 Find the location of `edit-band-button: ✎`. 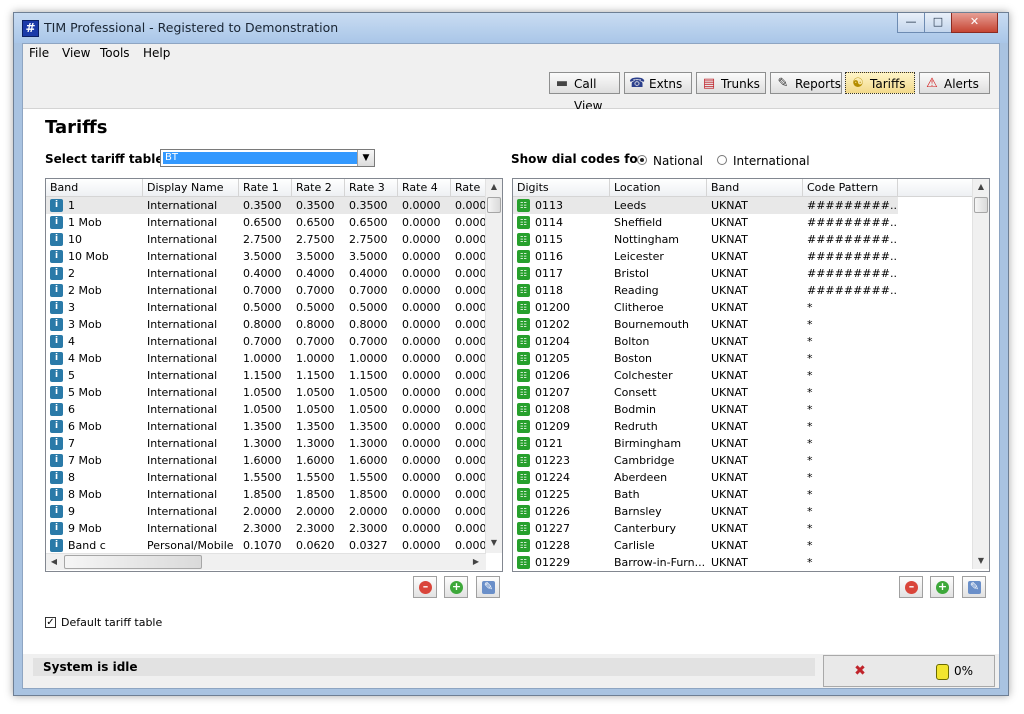

edit-band-button: ✎ is located at coordinates (488, 587).